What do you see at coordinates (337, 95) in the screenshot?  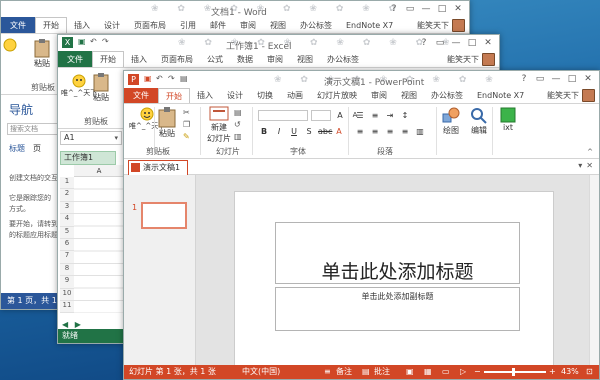 I see `ppt-tab-slideshow: 幻灯片放映` at bounding box center [337, 95].